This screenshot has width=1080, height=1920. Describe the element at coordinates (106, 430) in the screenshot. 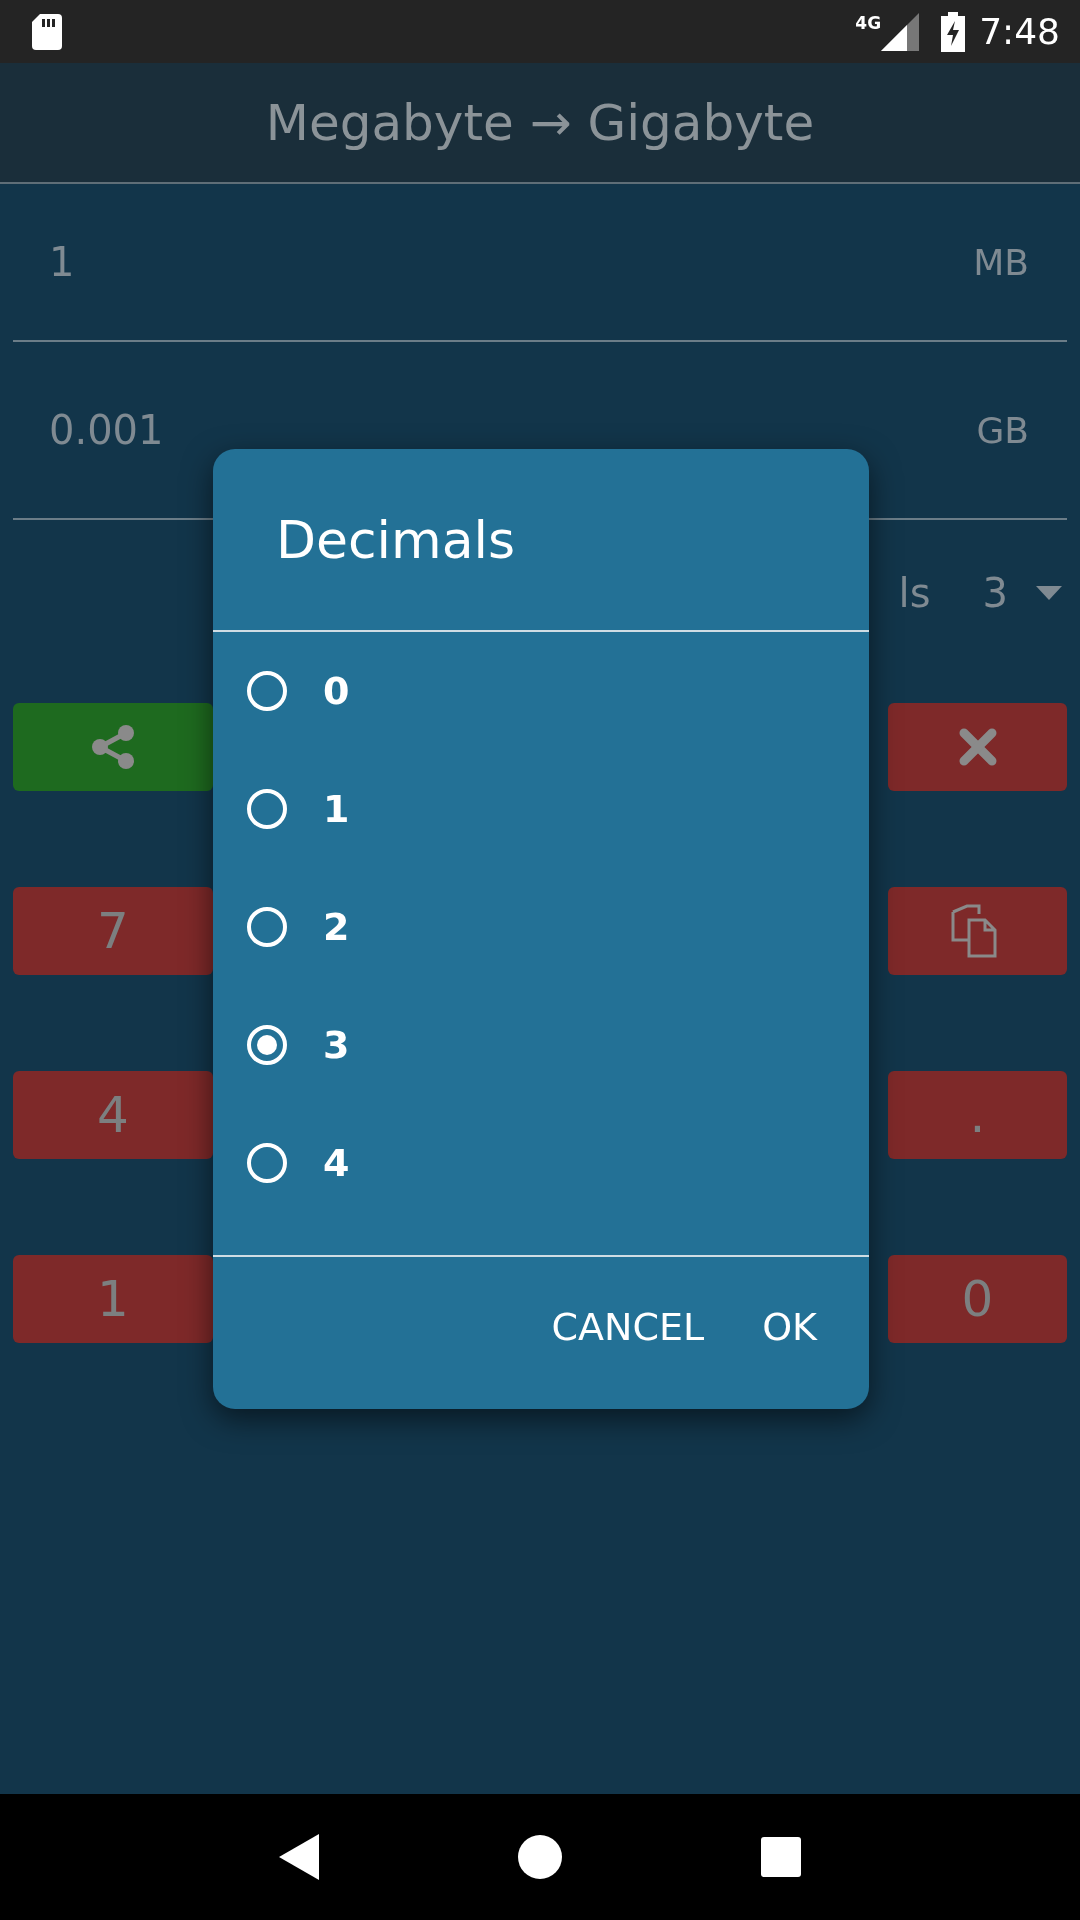

I see `output-value: 0.001` at that location.